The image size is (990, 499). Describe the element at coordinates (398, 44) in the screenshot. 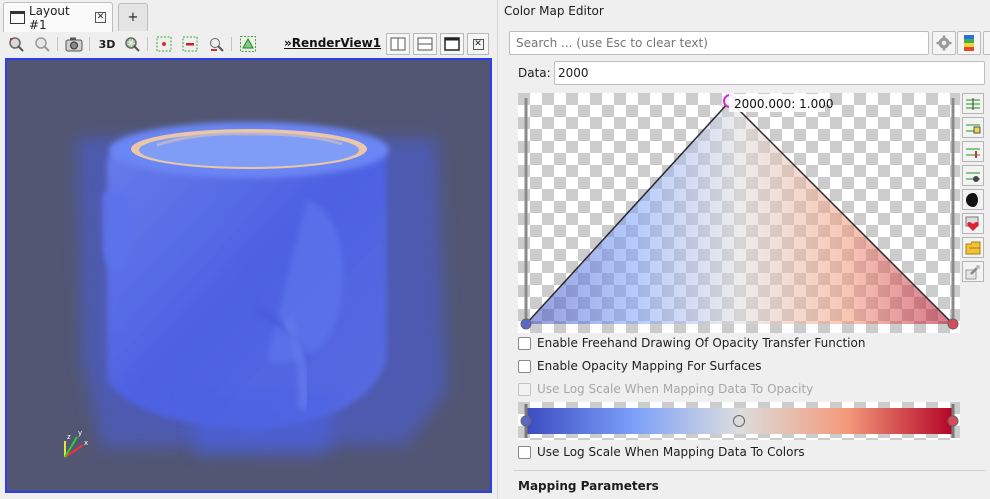

I see `split-horizontal-button` at that location.